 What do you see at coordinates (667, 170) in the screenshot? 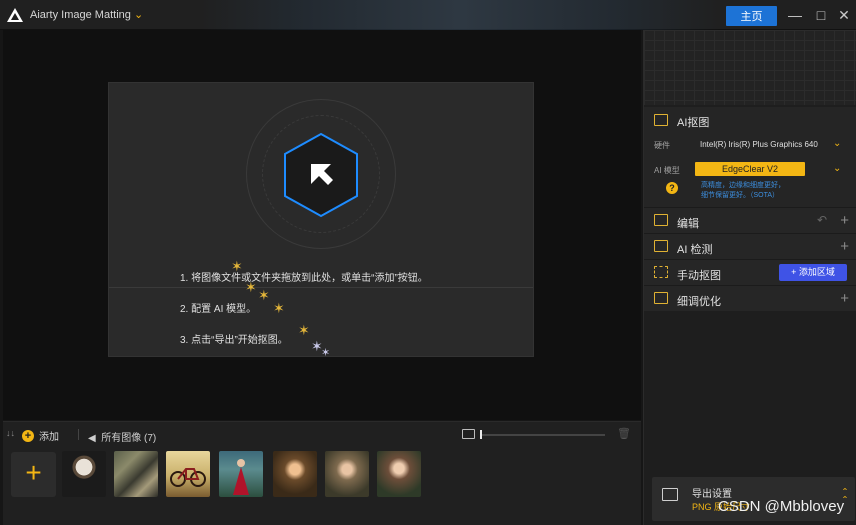
I see `model-label: AI 模型` at bounding box center [667, 170].